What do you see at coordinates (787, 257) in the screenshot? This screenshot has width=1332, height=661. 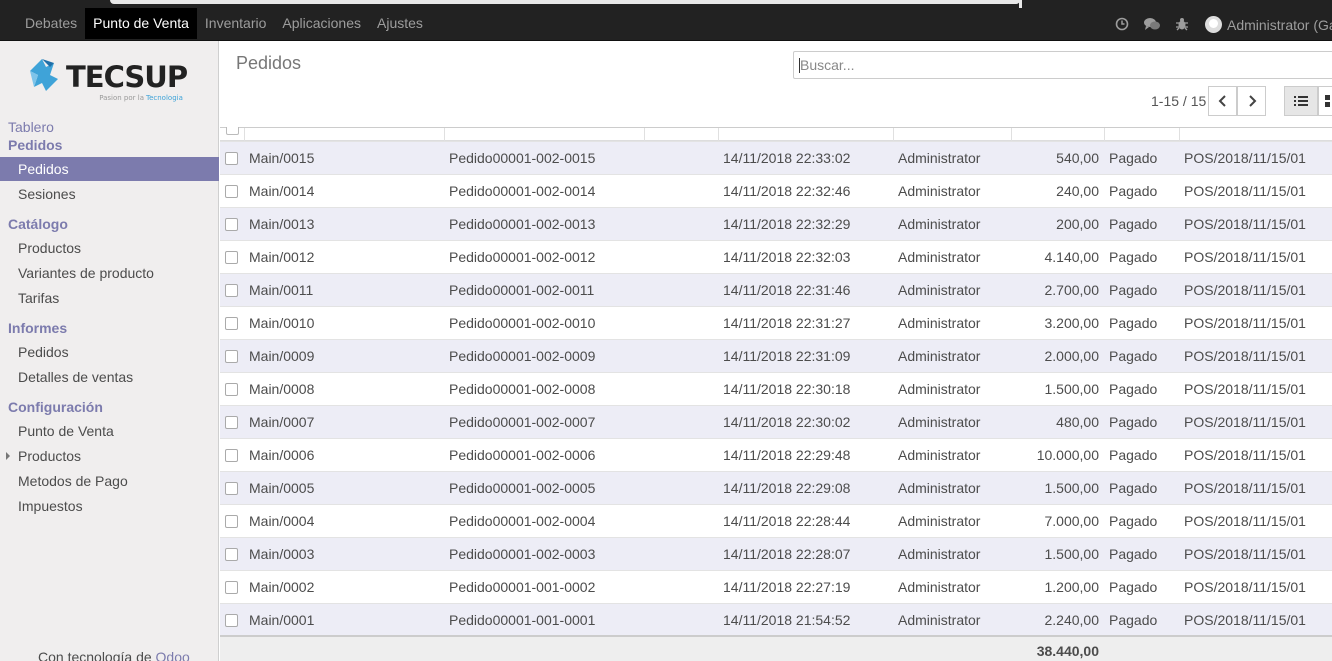 I see `cell-date: 14/11/2018 22:32:03` at bounding box center [787, 257].